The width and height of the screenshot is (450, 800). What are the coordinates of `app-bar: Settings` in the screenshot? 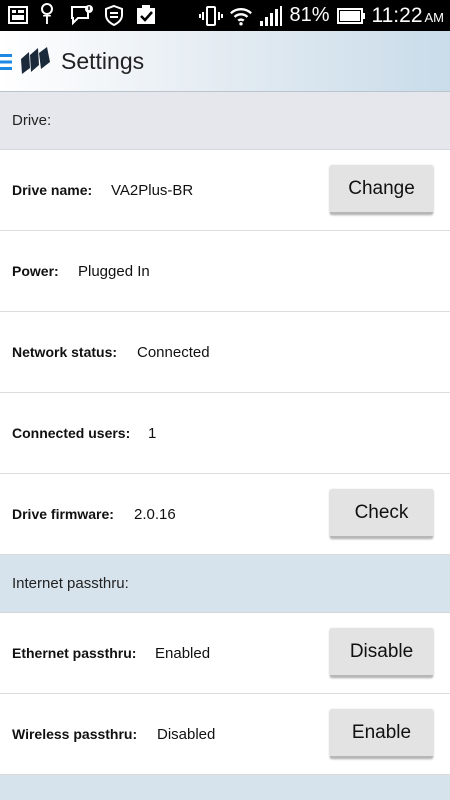 It's located at (225, 61).